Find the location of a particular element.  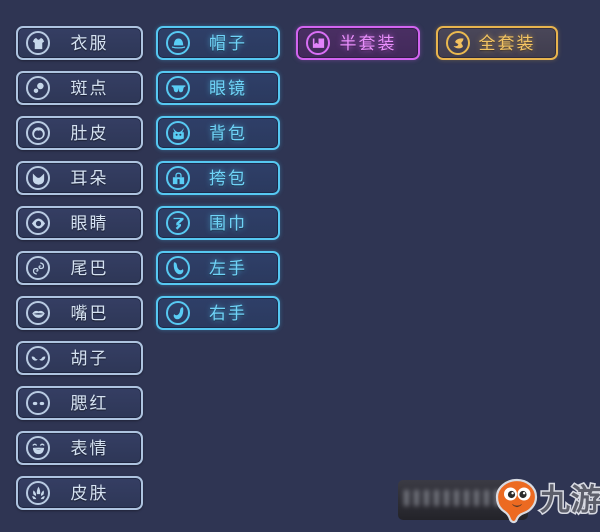

belly-icon is located at coordinates (38, 133).